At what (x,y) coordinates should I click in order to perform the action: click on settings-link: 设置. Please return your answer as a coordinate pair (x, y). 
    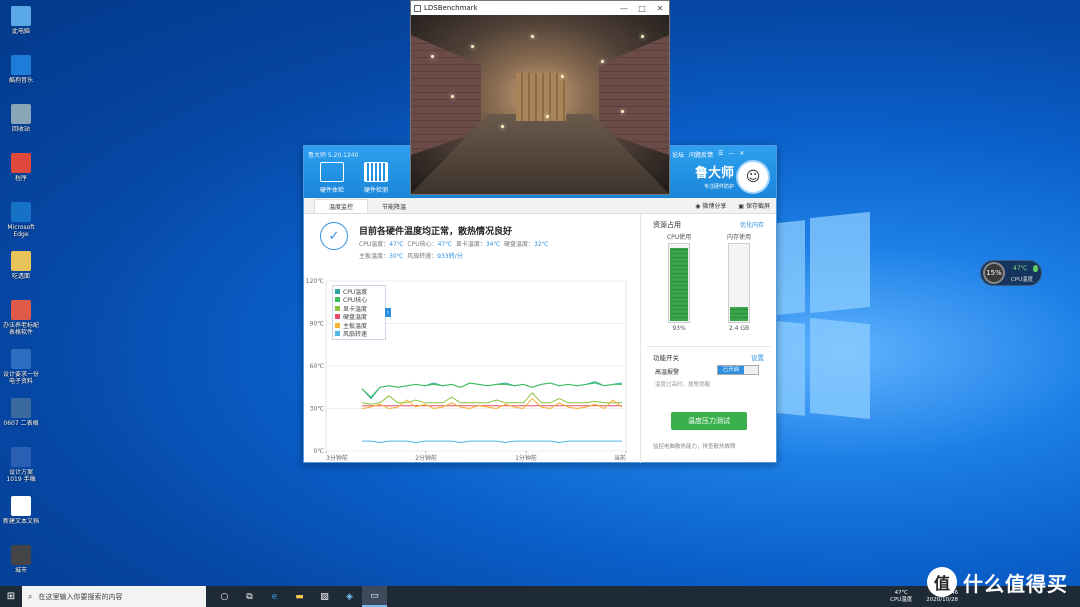
    Looking at the image, I should click on (757, 357).